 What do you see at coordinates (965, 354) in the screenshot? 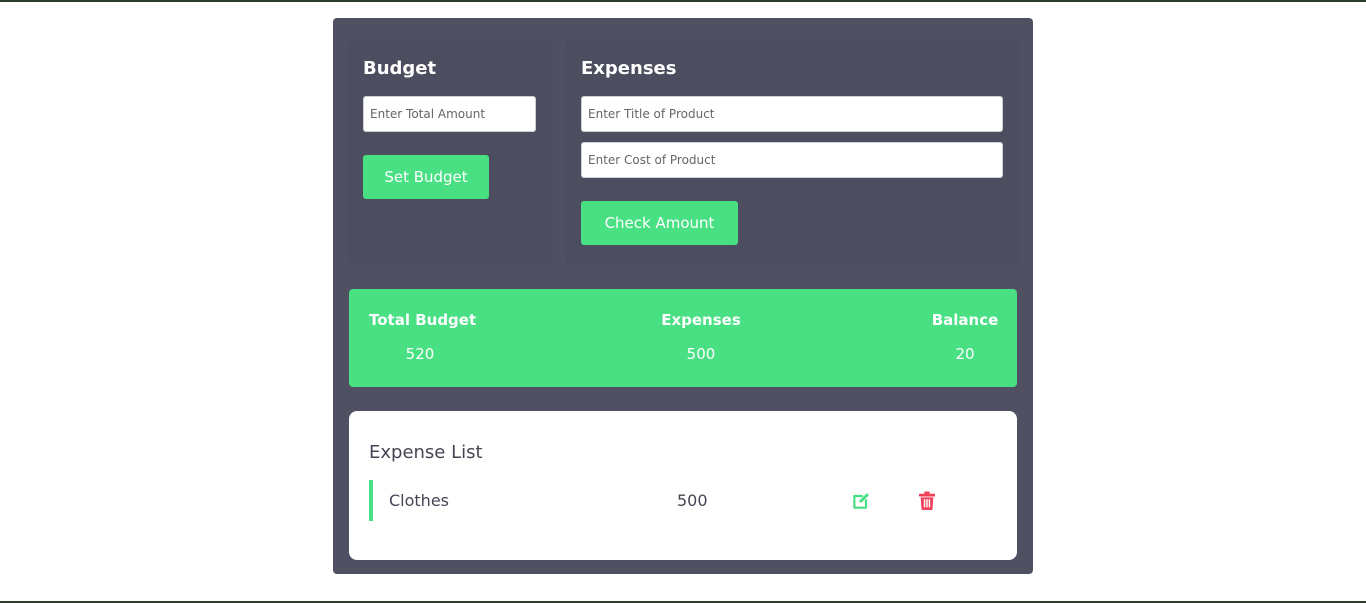
I see `balance-value: 20` at bounding box center [965, 354].